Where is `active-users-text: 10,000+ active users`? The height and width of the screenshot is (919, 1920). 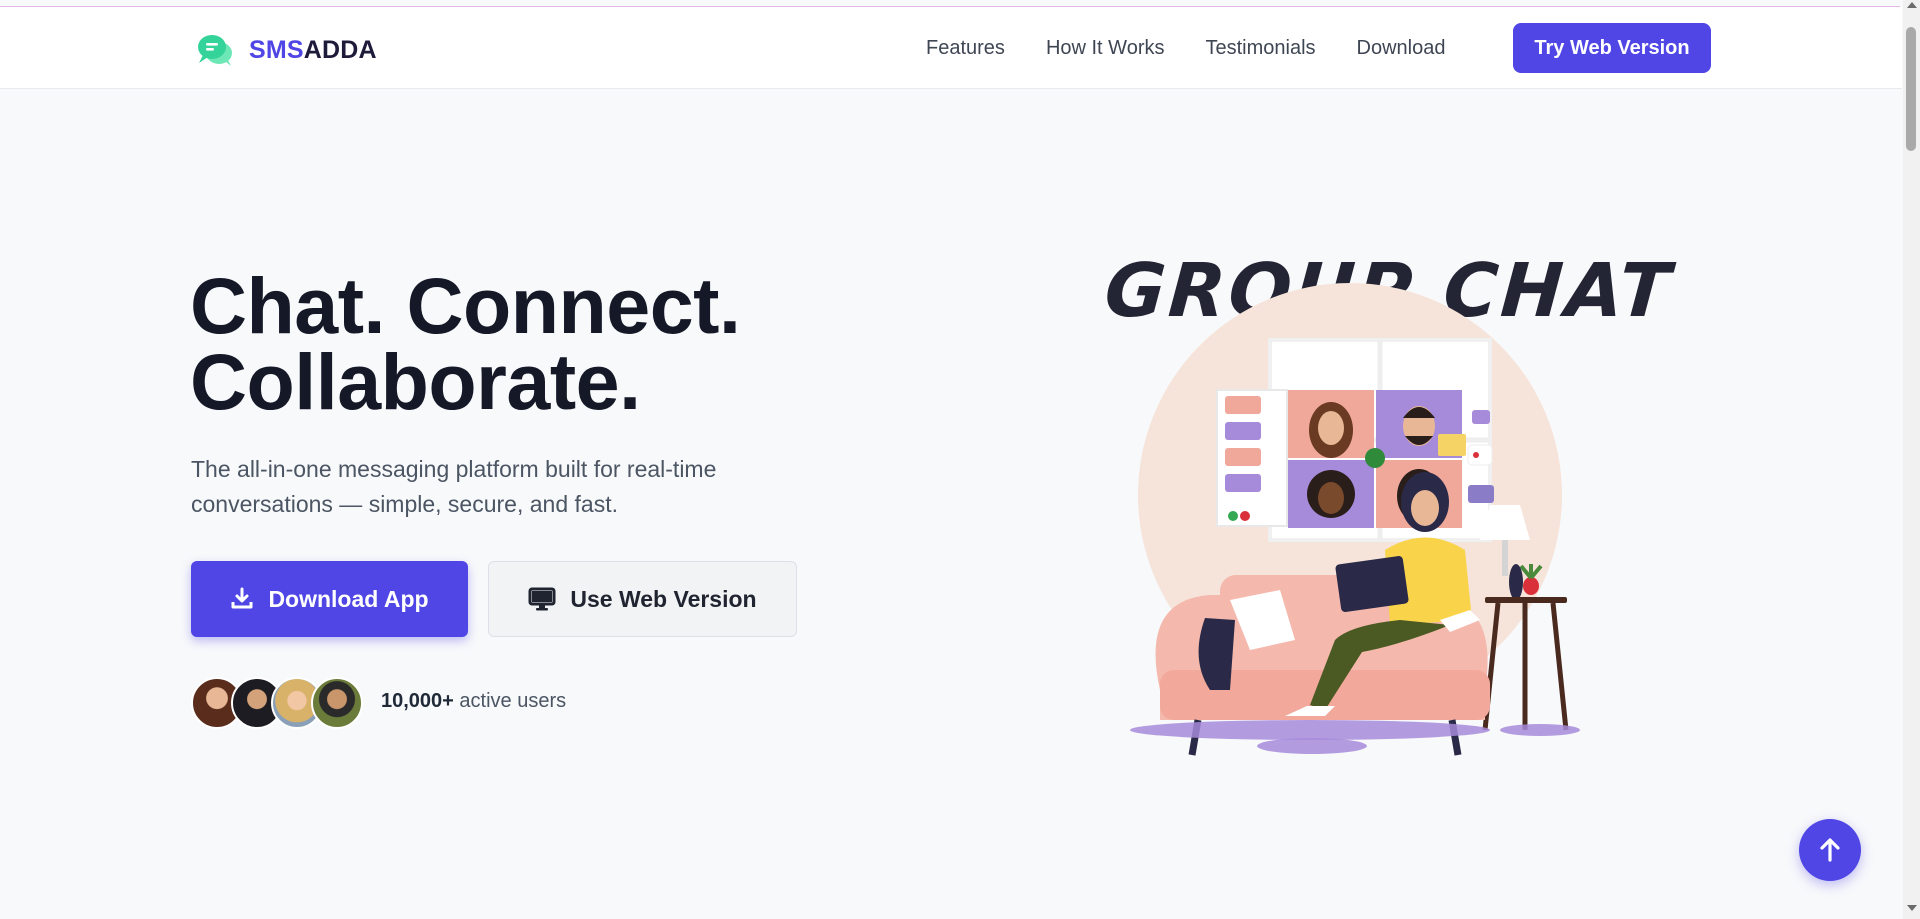
active-users-text: 10,000+ active users is located at coordinates (473, 701).